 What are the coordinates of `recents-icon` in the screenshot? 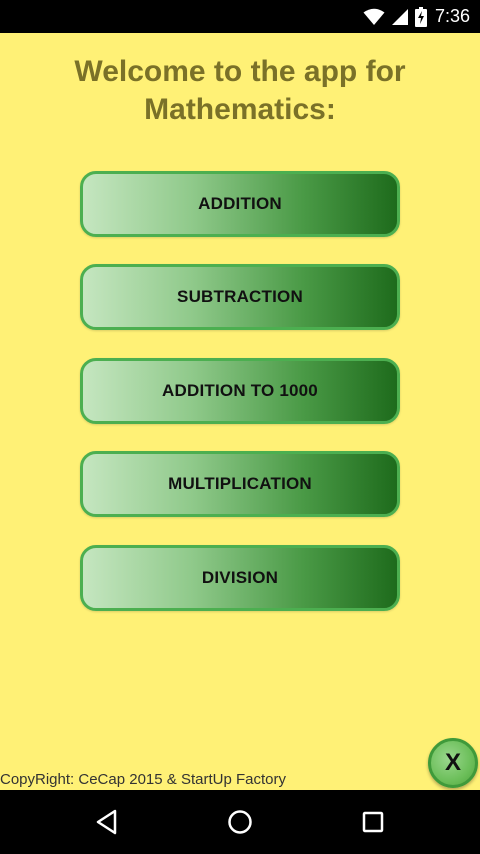 It's located at (373, 822).